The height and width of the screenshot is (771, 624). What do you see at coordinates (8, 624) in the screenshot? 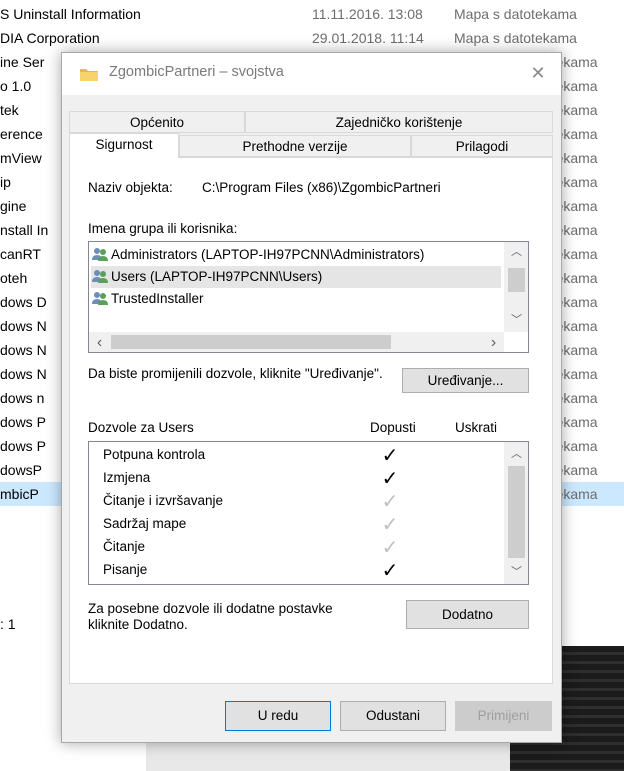
I see `explorer-status-bar: : 1` at bounding box center [8, 624].